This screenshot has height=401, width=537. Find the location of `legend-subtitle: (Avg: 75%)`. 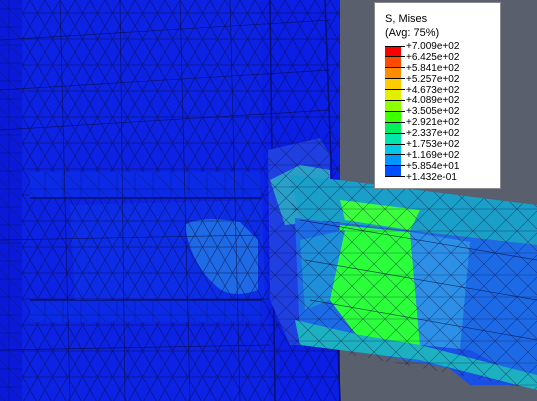

legend-subtitle: (Avg: 75%) is located at coordinates (412, 33).